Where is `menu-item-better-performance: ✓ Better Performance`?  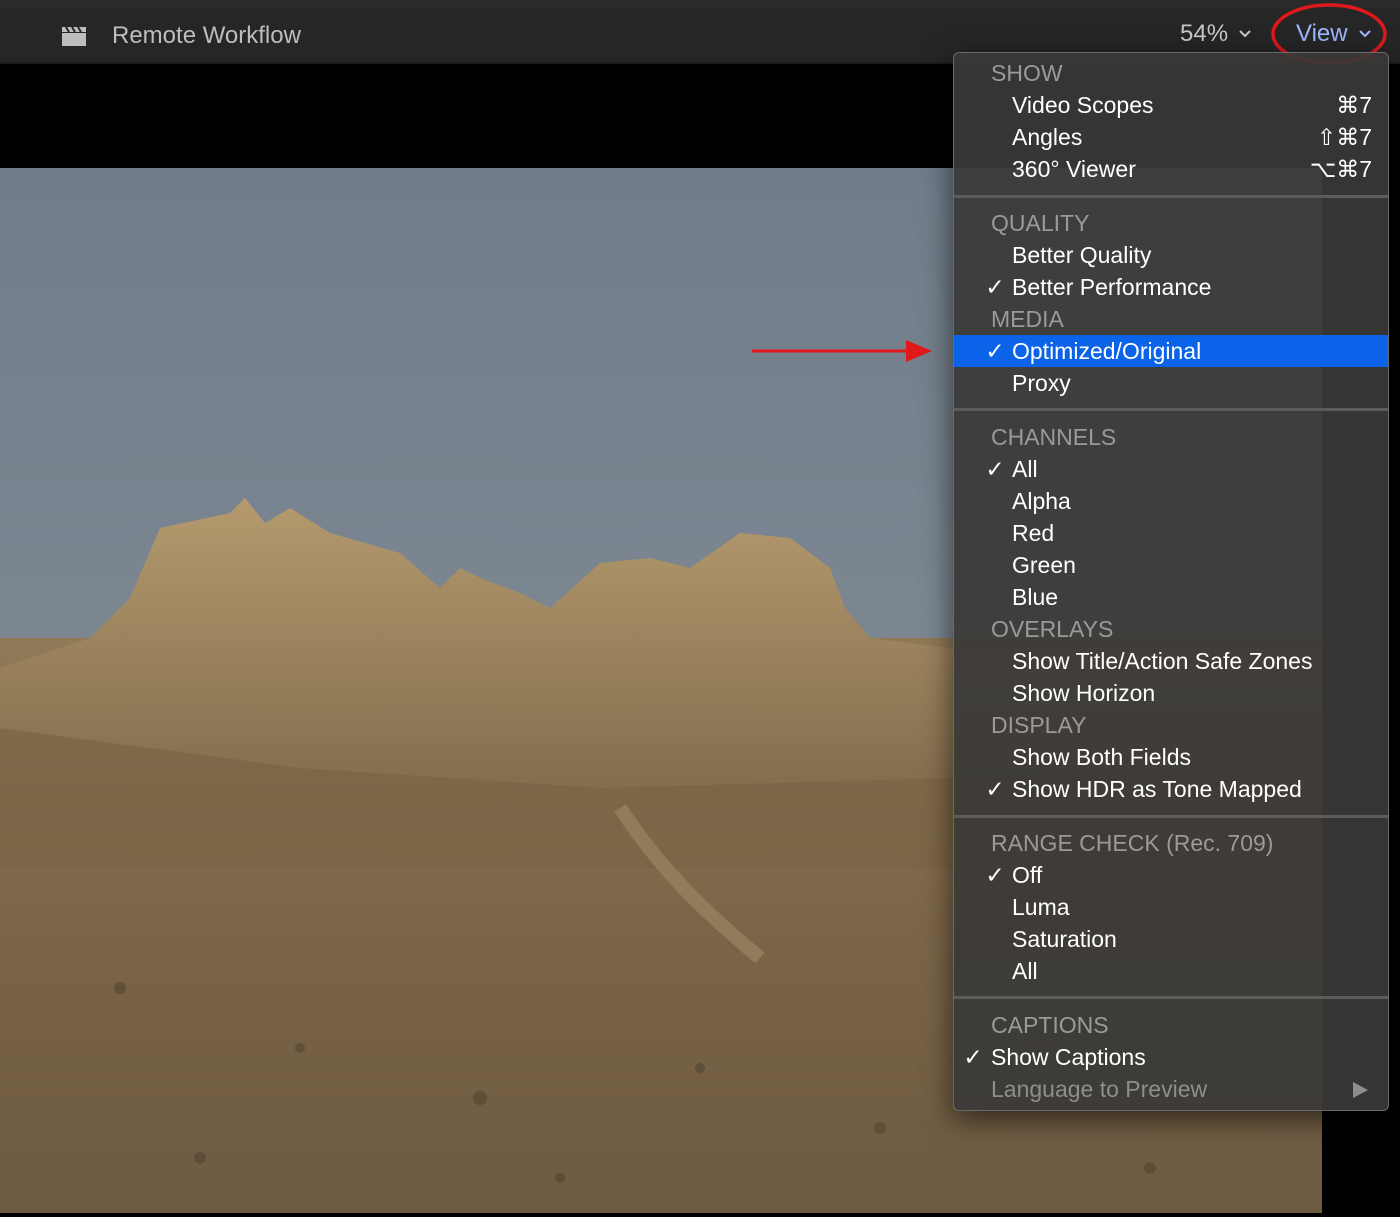 menu-item-better-performance: ✓ Better Performance is located at coordinates (1171, 287).